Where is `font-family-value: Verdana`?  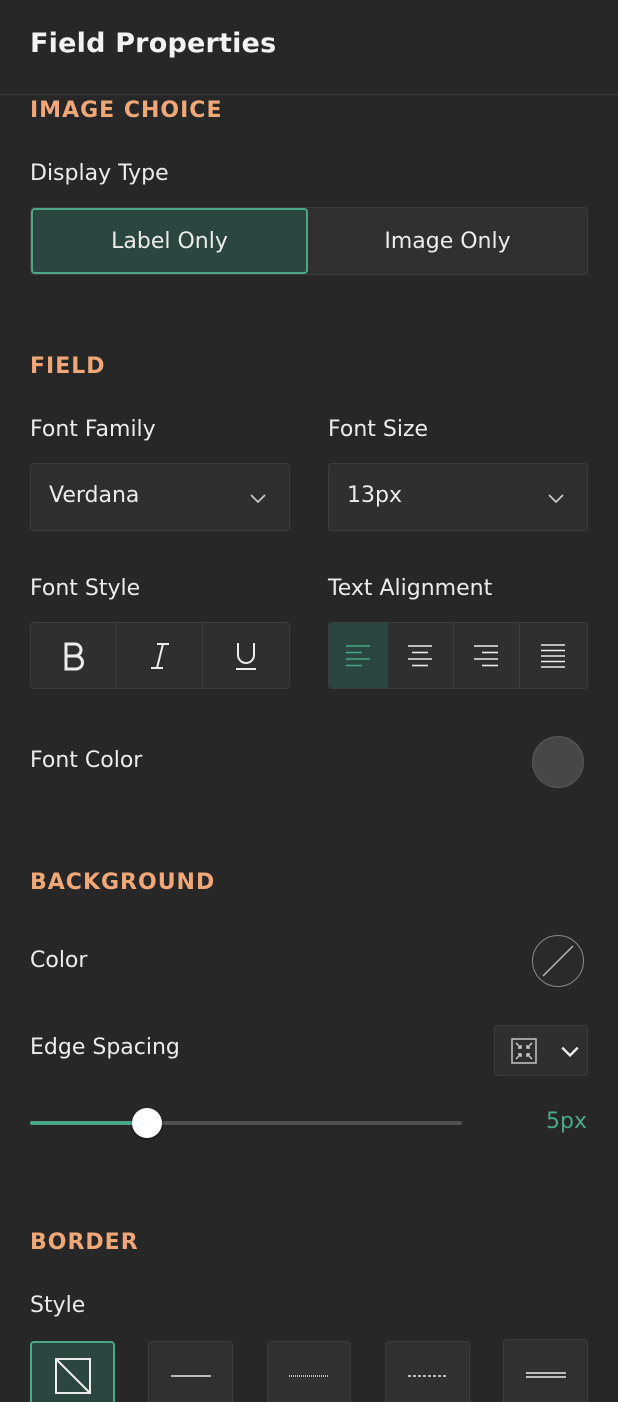 font-family-value: Verdana is located at coordinates (94, 495).